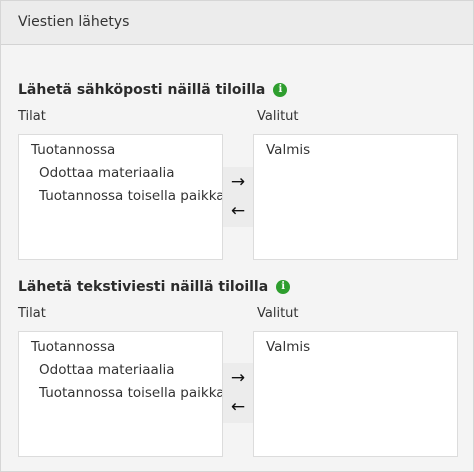 The height and width of the screenshot is (472, 474). Describe the element at coordinates (238, 393) in the screenshot. I see `sms-move-buttons: → ←` at that location.